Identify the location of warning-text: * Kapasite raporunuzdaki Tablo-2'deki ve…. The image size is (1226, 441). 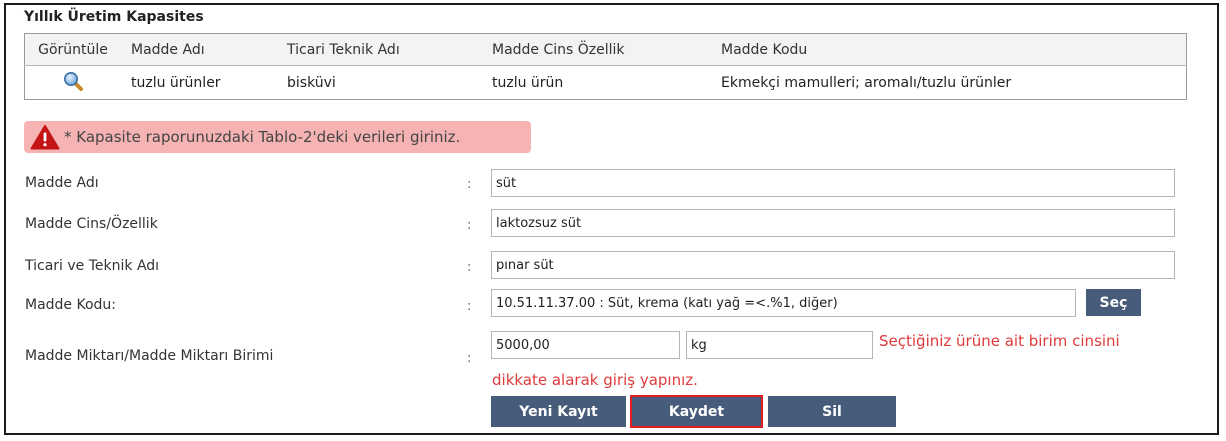
(262, 137).